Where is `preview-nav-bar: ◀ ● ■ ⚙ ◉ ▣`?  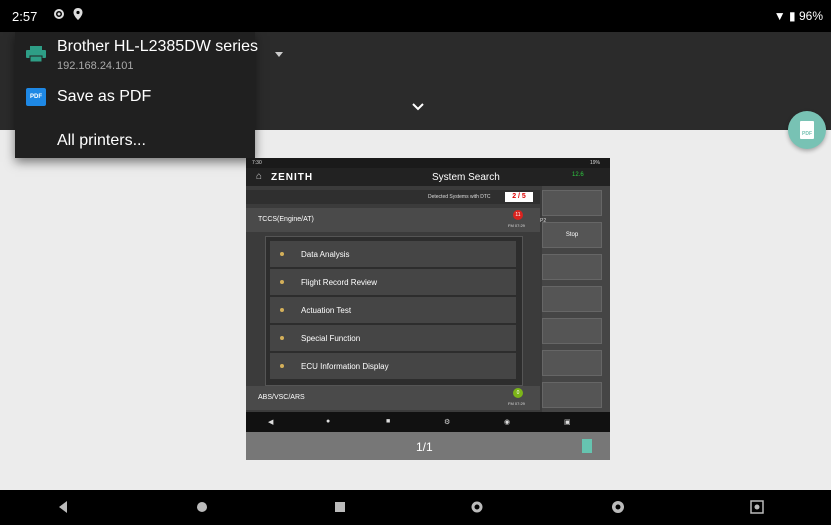
preview-nav-bar: ◀ ● ■ ⚙ ◉ ▣ is located at coordinates (428, 422).